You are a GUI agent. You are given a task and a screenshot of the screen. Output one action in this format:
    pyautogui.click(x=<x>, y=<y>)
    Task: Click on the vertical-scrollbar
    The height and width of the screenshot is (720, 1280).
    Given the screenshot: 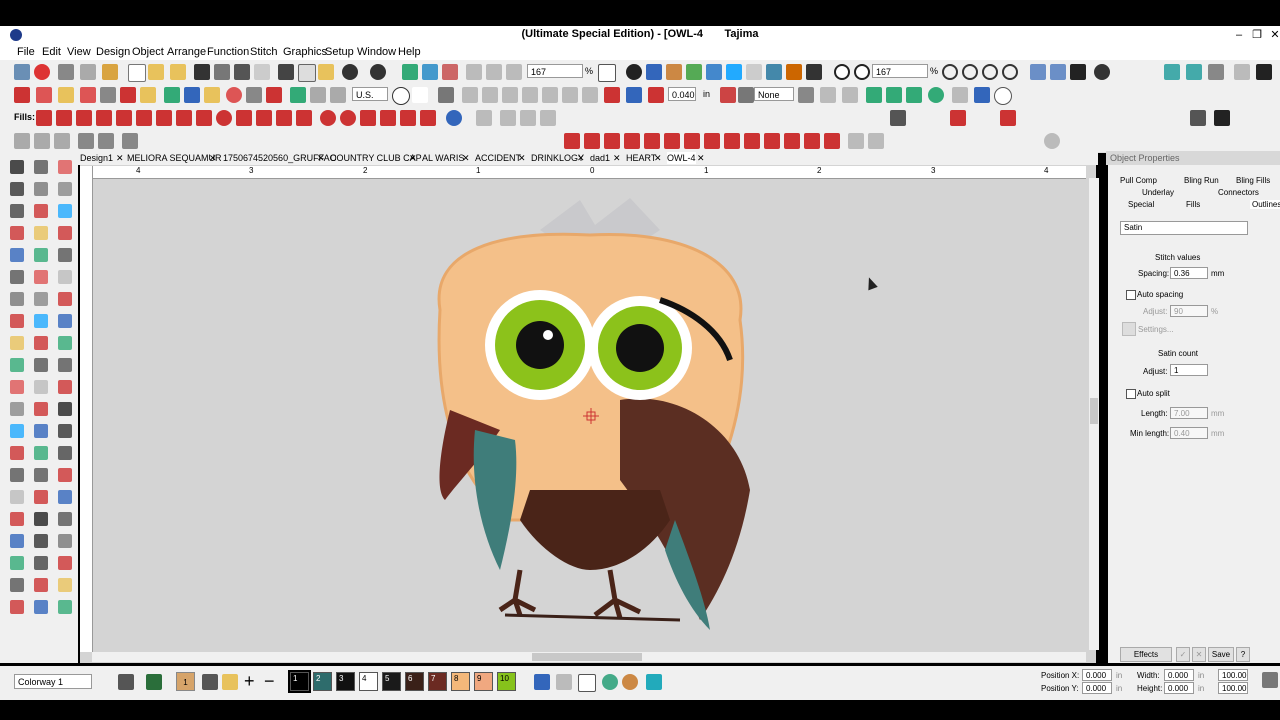 What is the action you would take?
    pyautogui.click(x=1094, y=414)
    